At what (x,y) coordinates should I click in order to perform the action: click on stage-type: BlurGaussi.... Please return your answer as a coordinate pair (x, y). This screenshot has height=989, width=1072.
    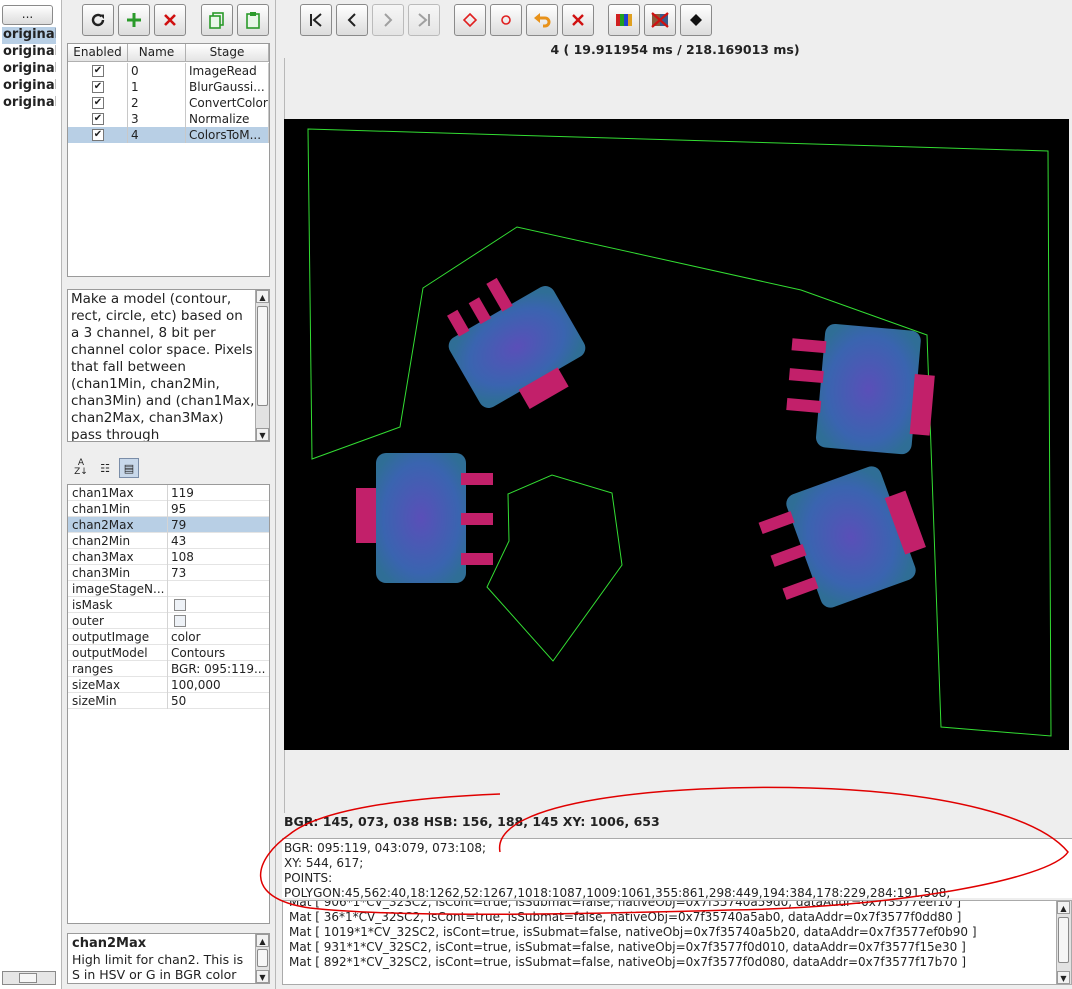
    Looking at the image, I should click on (227, 87).